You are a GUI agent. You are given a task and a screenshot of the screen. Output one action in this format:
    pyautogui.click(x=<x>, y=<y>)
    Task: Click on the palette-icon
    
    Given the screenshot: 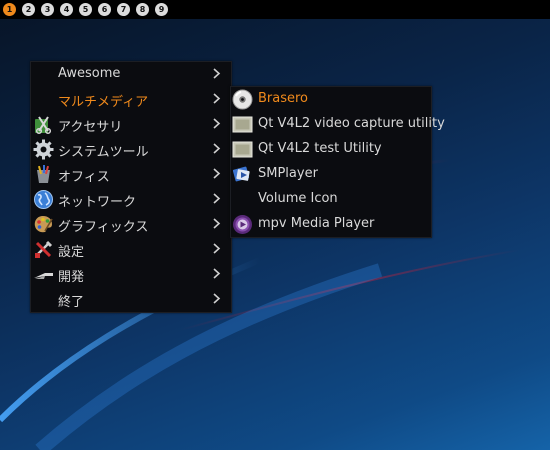 What is the action you would take?
    pyautogui.click(x=43, y=224)
    